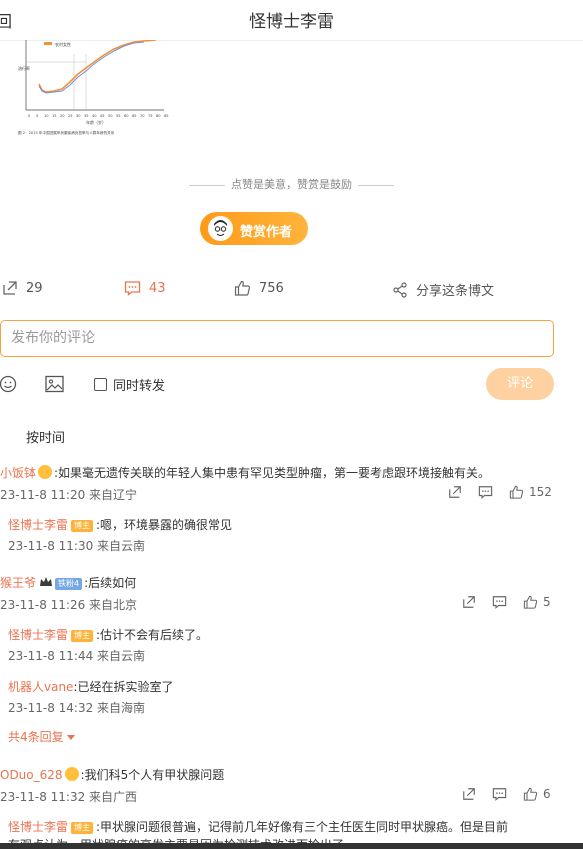 The height and width of the screenshot is (849, 583). I want to click on figure-x-tick: 75, so click(150, 116).